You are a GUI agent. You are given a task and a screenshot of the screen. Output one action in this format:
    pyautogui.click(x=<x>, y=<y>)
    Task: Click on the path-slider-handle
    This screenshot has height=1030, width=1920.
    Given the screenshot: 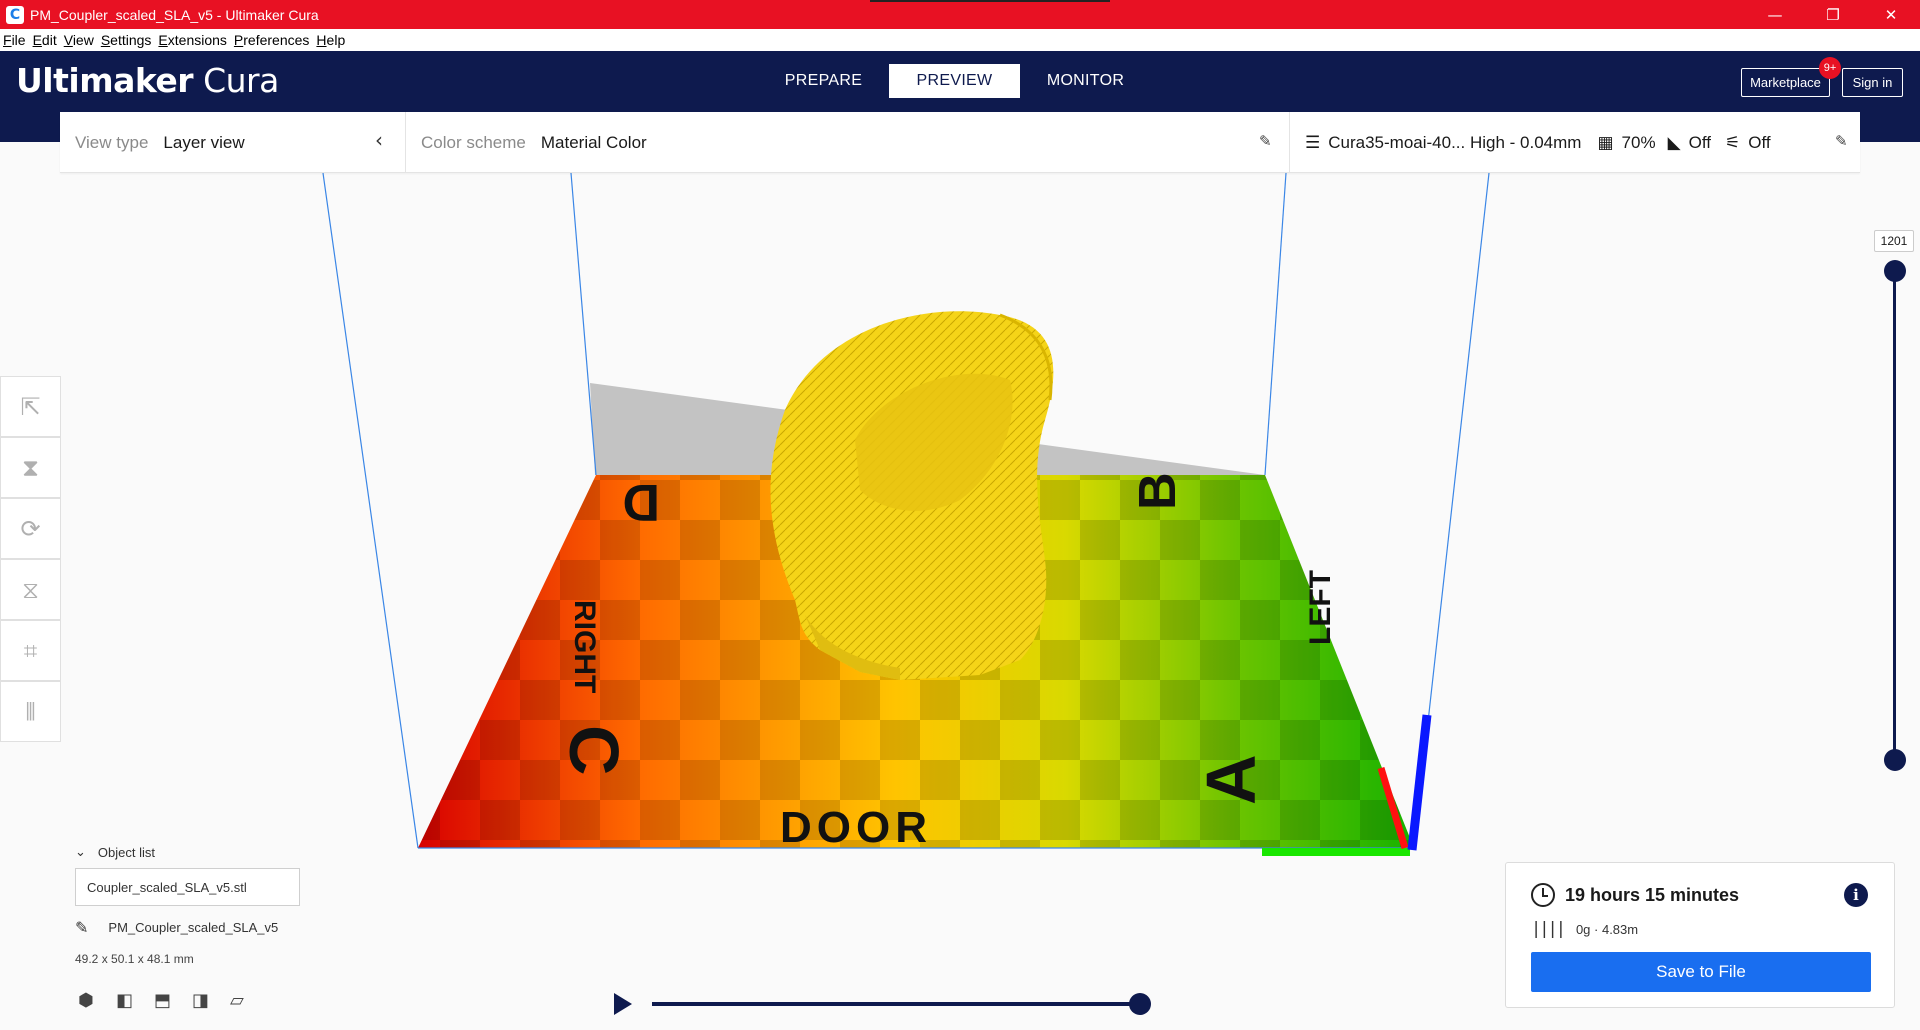 What is the action you would take?
    pyautogui.click(x=1140, y=1004)
    